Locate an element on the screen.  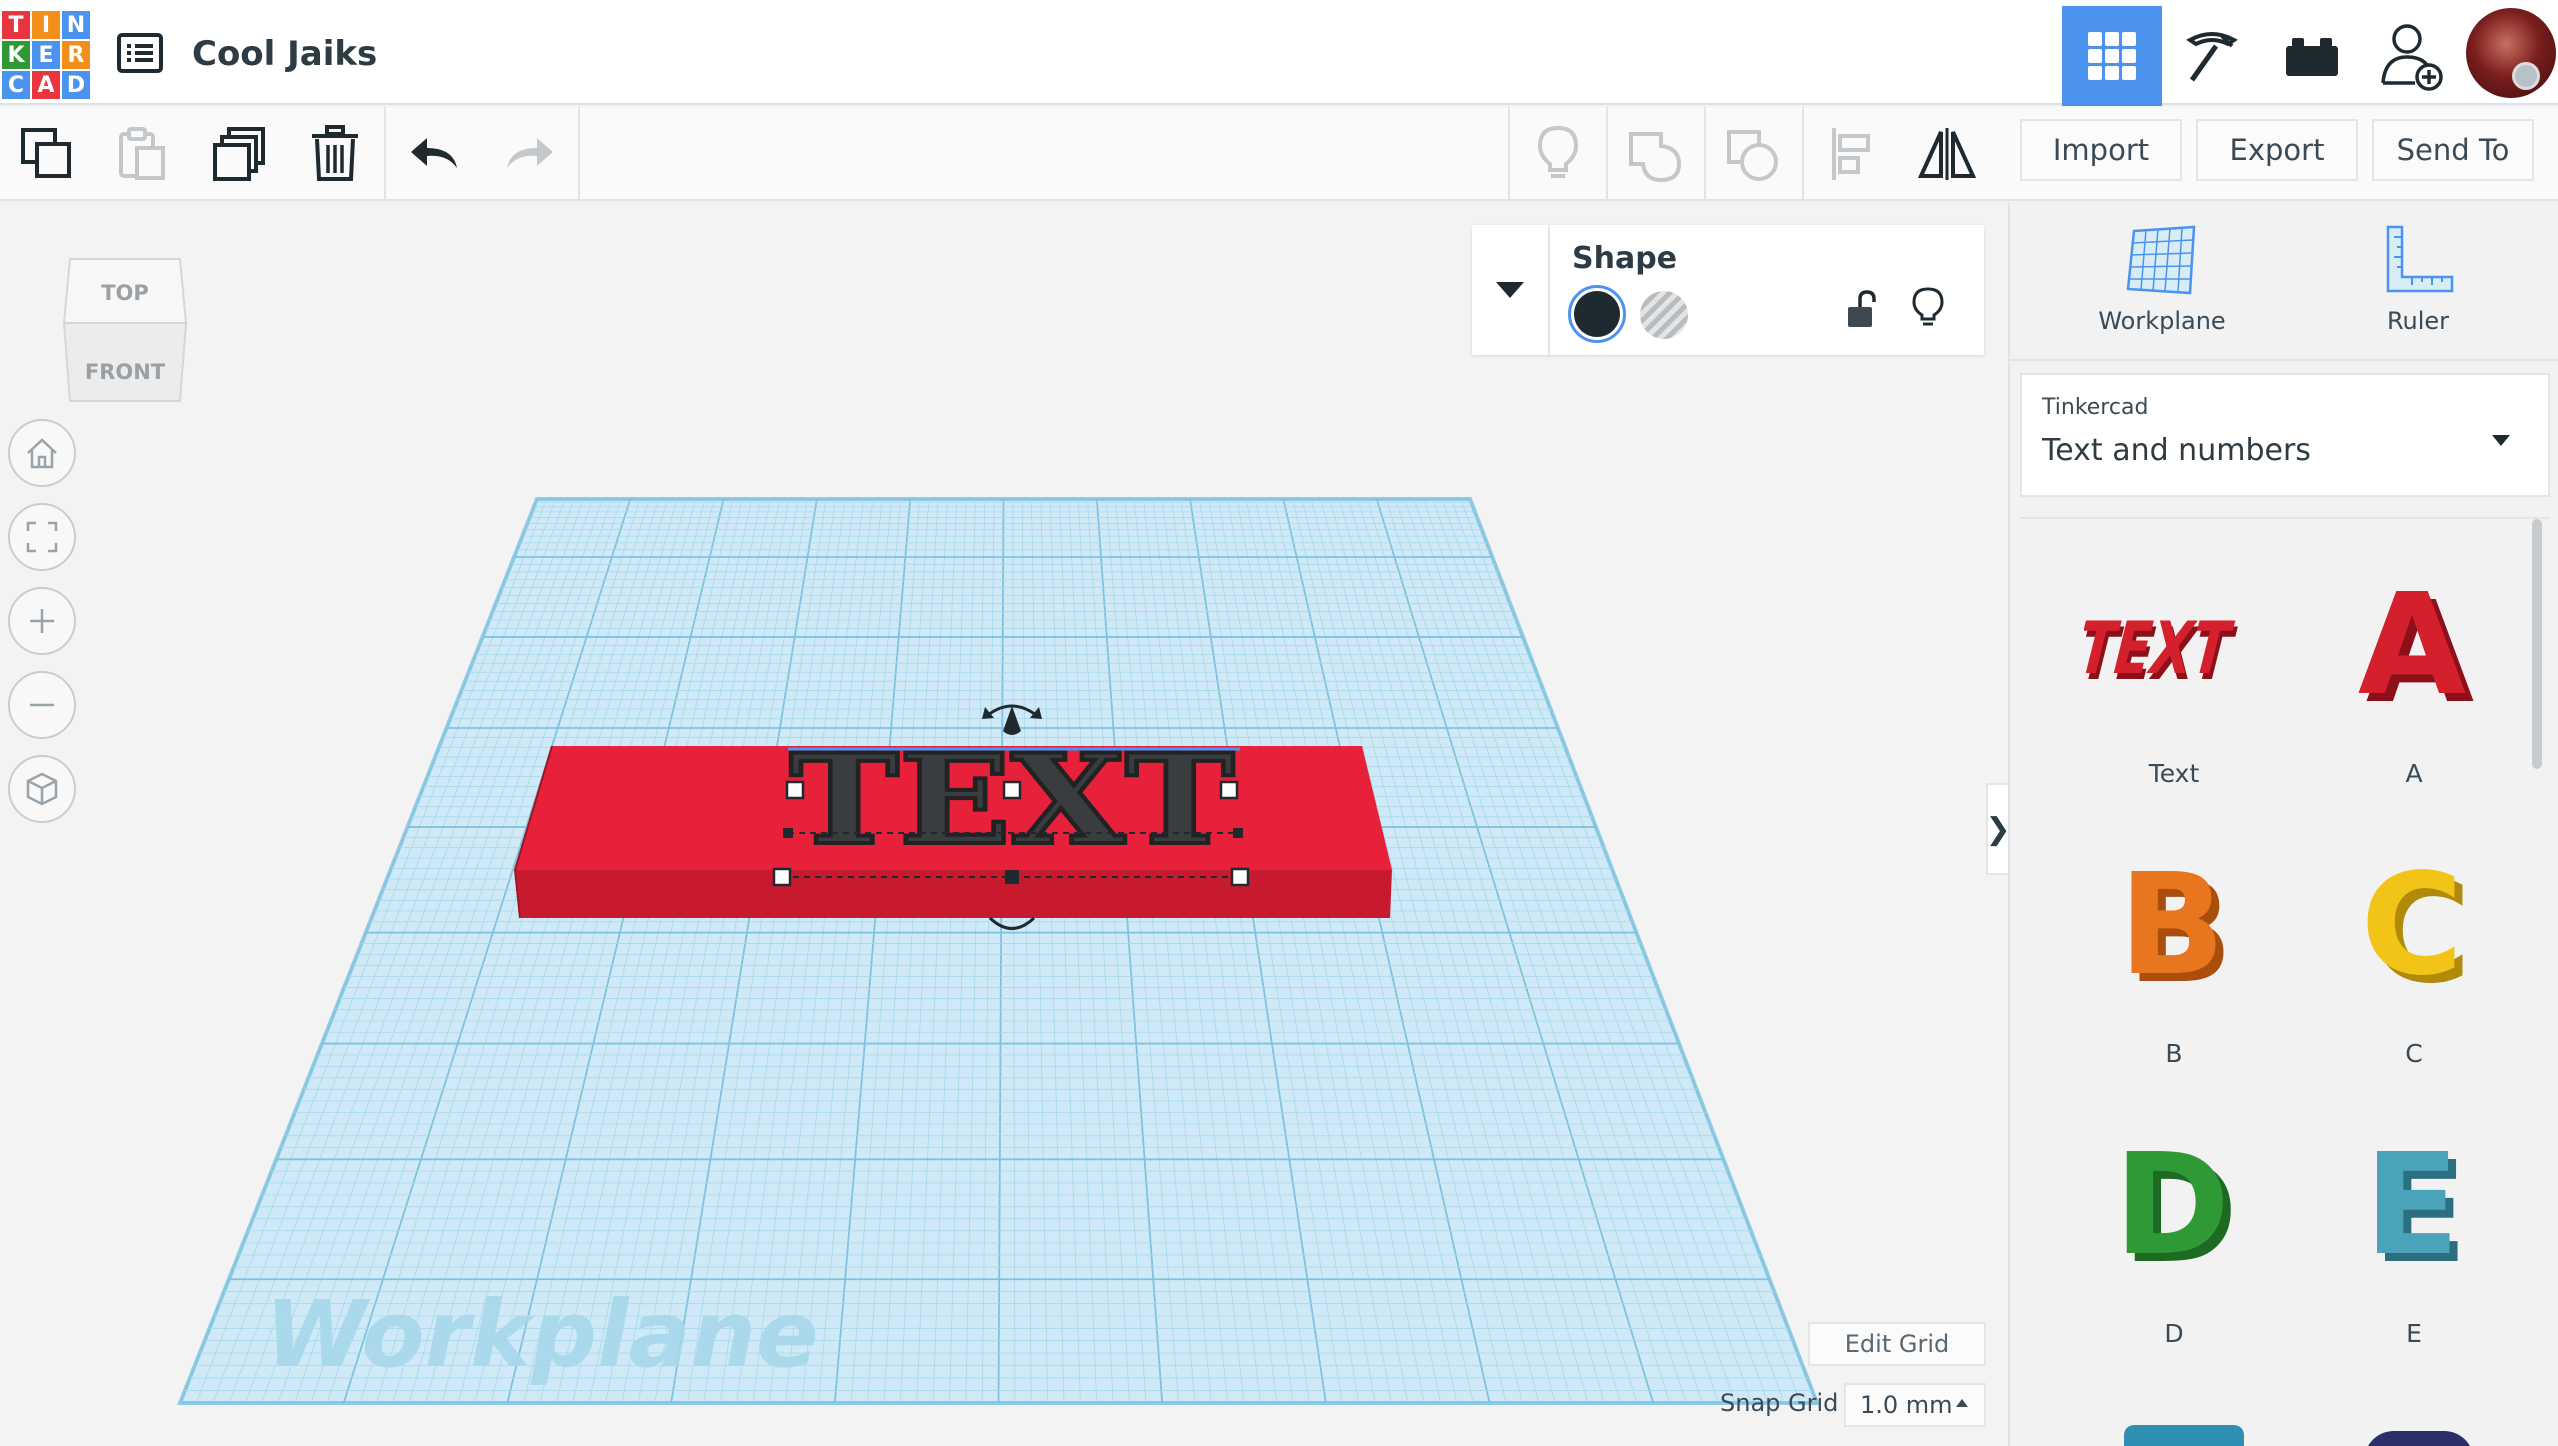
zoom-in-button is located at coordinates (42, 621).